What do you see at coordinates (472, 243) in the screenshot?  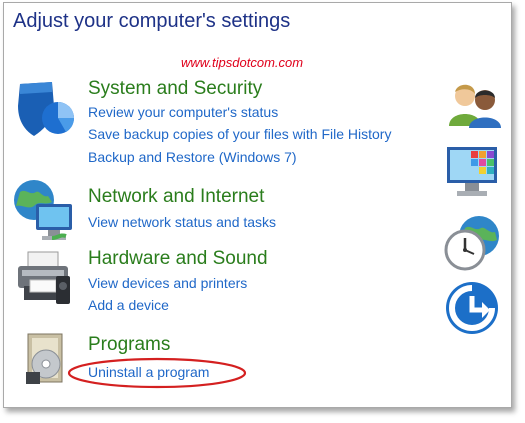 I see `clock-region-icon` at bounding box center [472, 243].